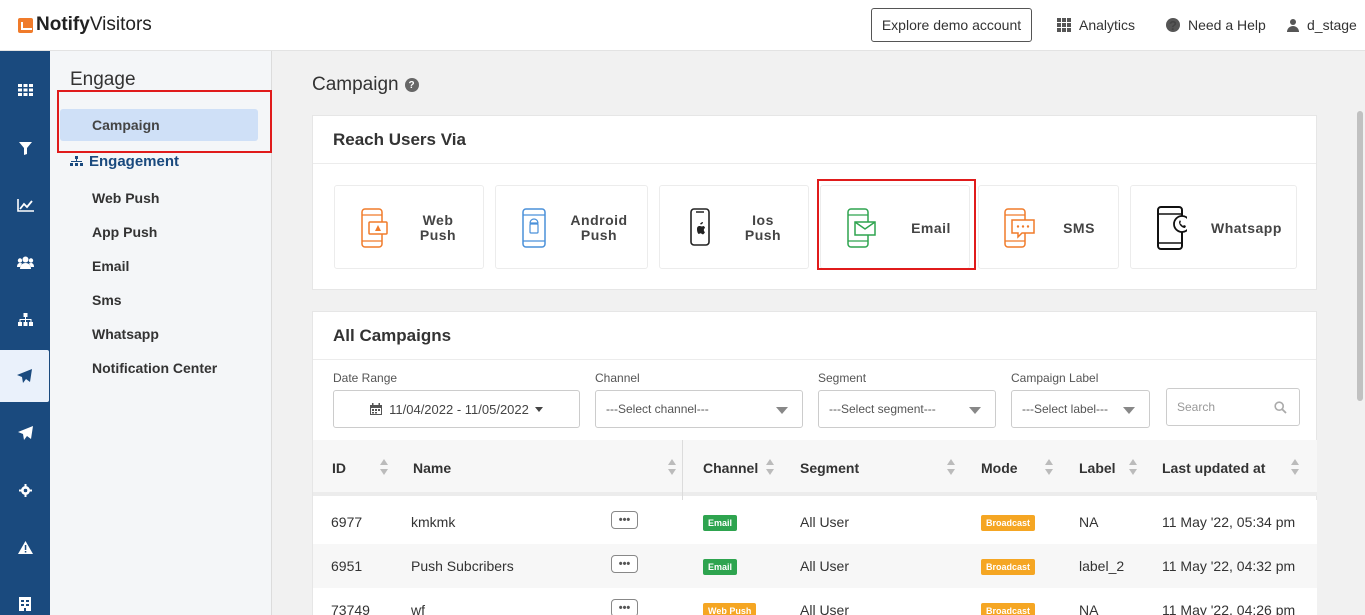 The width and height of the screenshot is (1365, 615). Describe the element at coordinates (700, 227) in the screenshot. I see `ios-icon` at that location.